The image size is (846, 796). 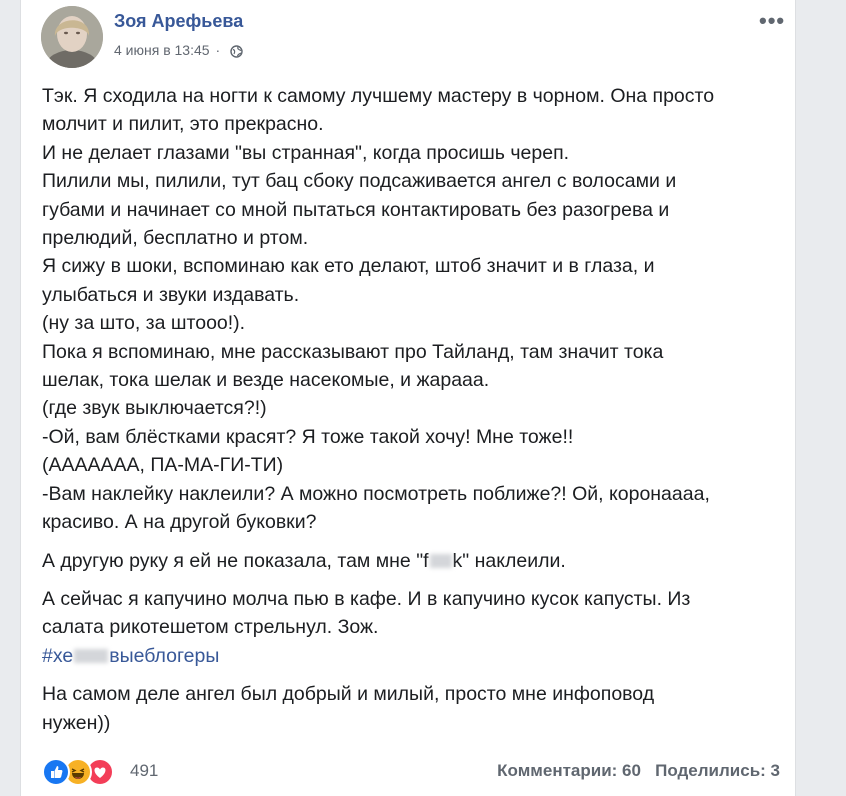 I want to click on text-line: (ну за што, за штооо!)., so click(x=144, y=323).